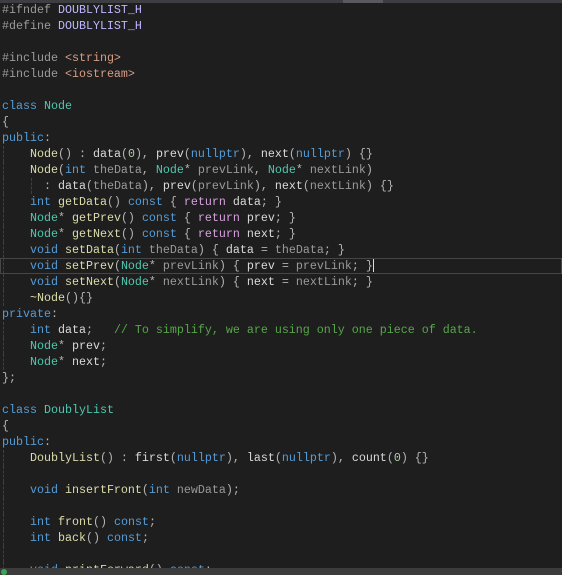 This screenshot has width=562, height=575. What do you see at coordinates (117, 458) in the screenshot?
I see `code-token-punc: () :` at bounding box center [117, 458].